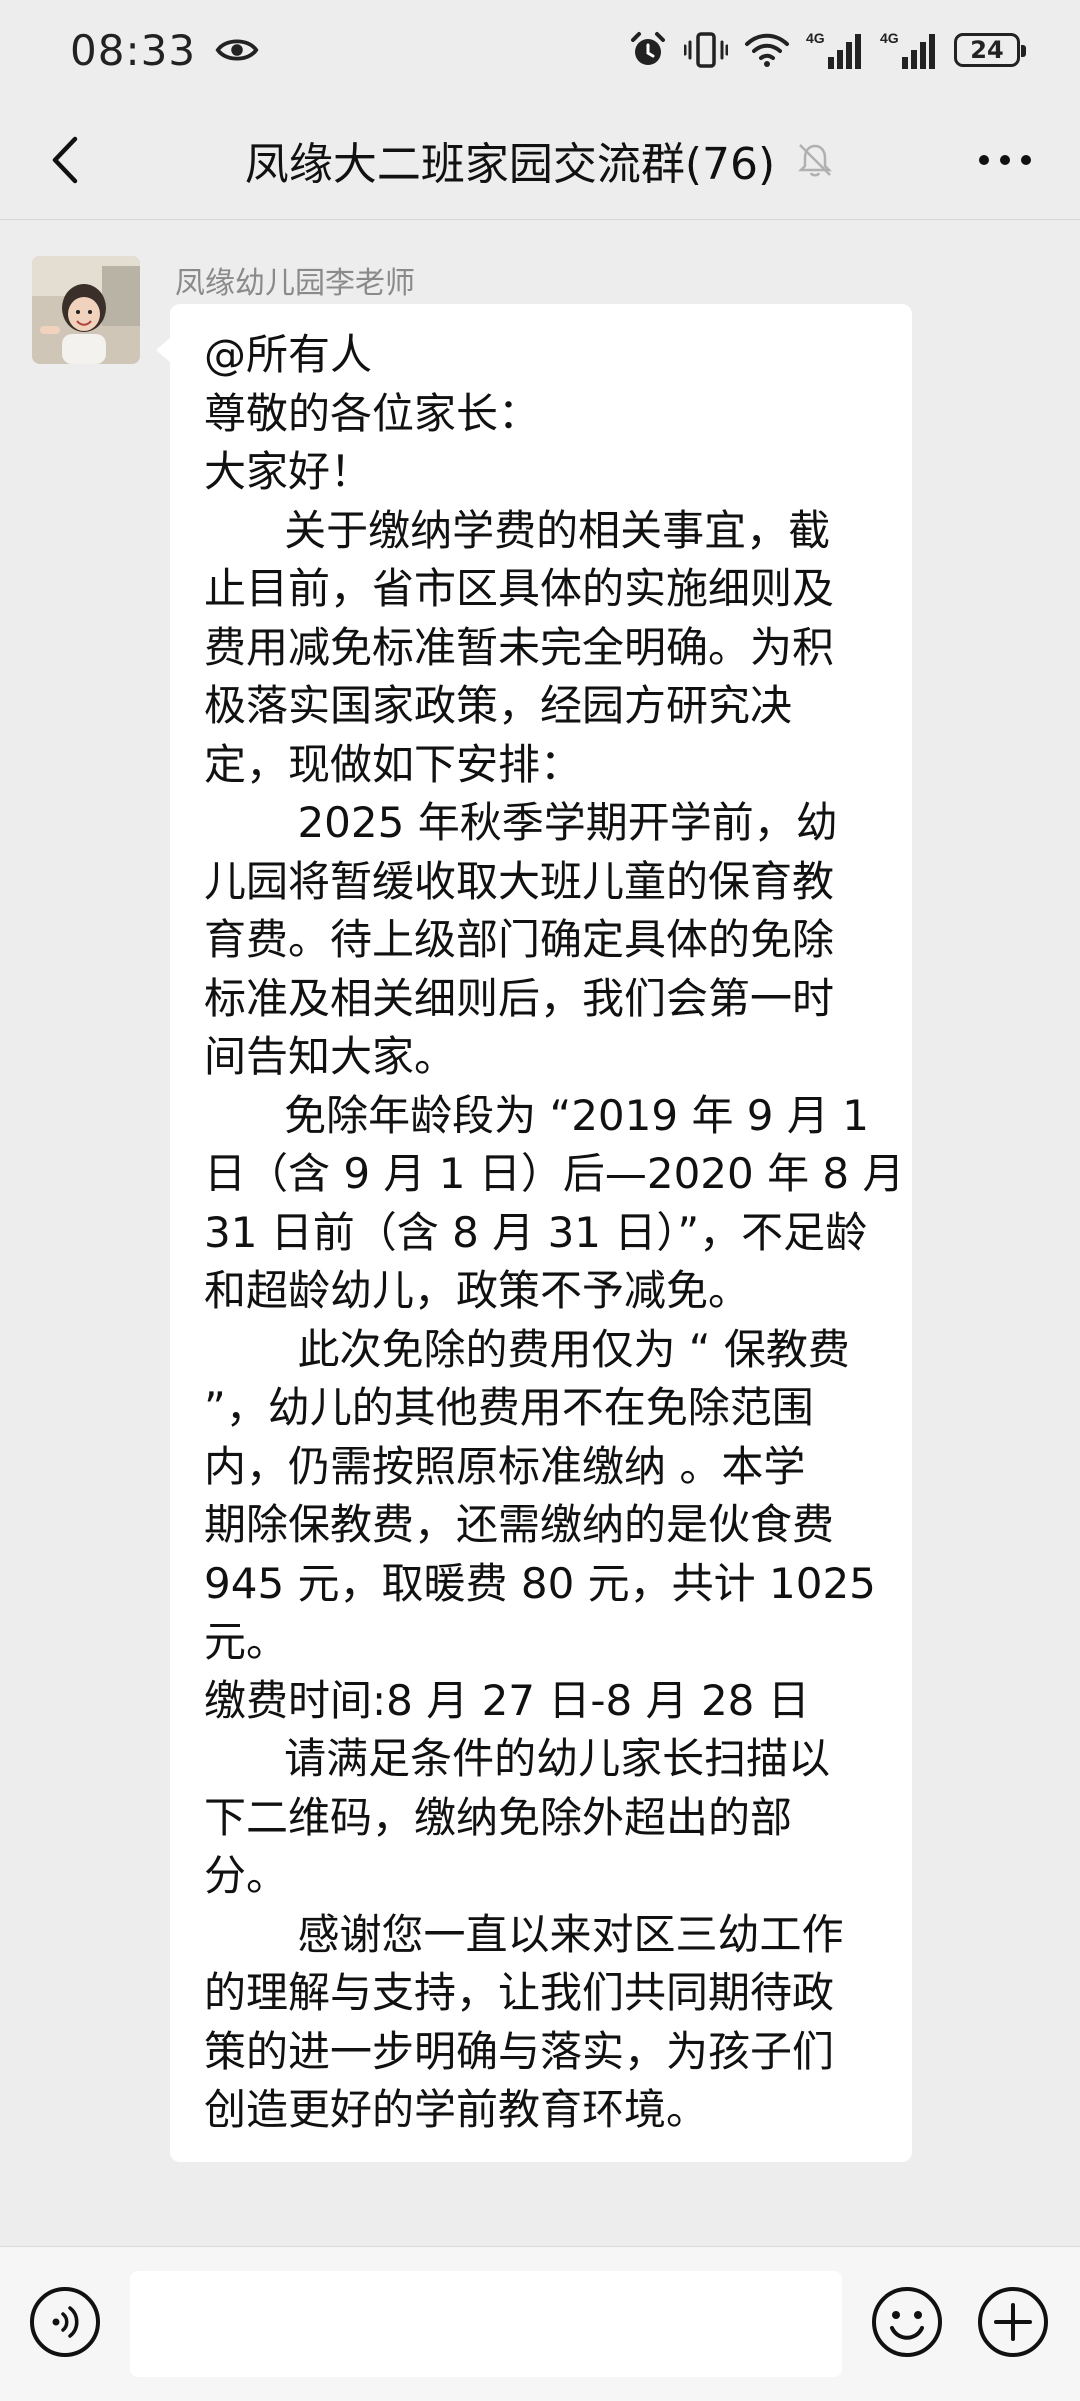  I want to click on avatar, so click(86, 310).